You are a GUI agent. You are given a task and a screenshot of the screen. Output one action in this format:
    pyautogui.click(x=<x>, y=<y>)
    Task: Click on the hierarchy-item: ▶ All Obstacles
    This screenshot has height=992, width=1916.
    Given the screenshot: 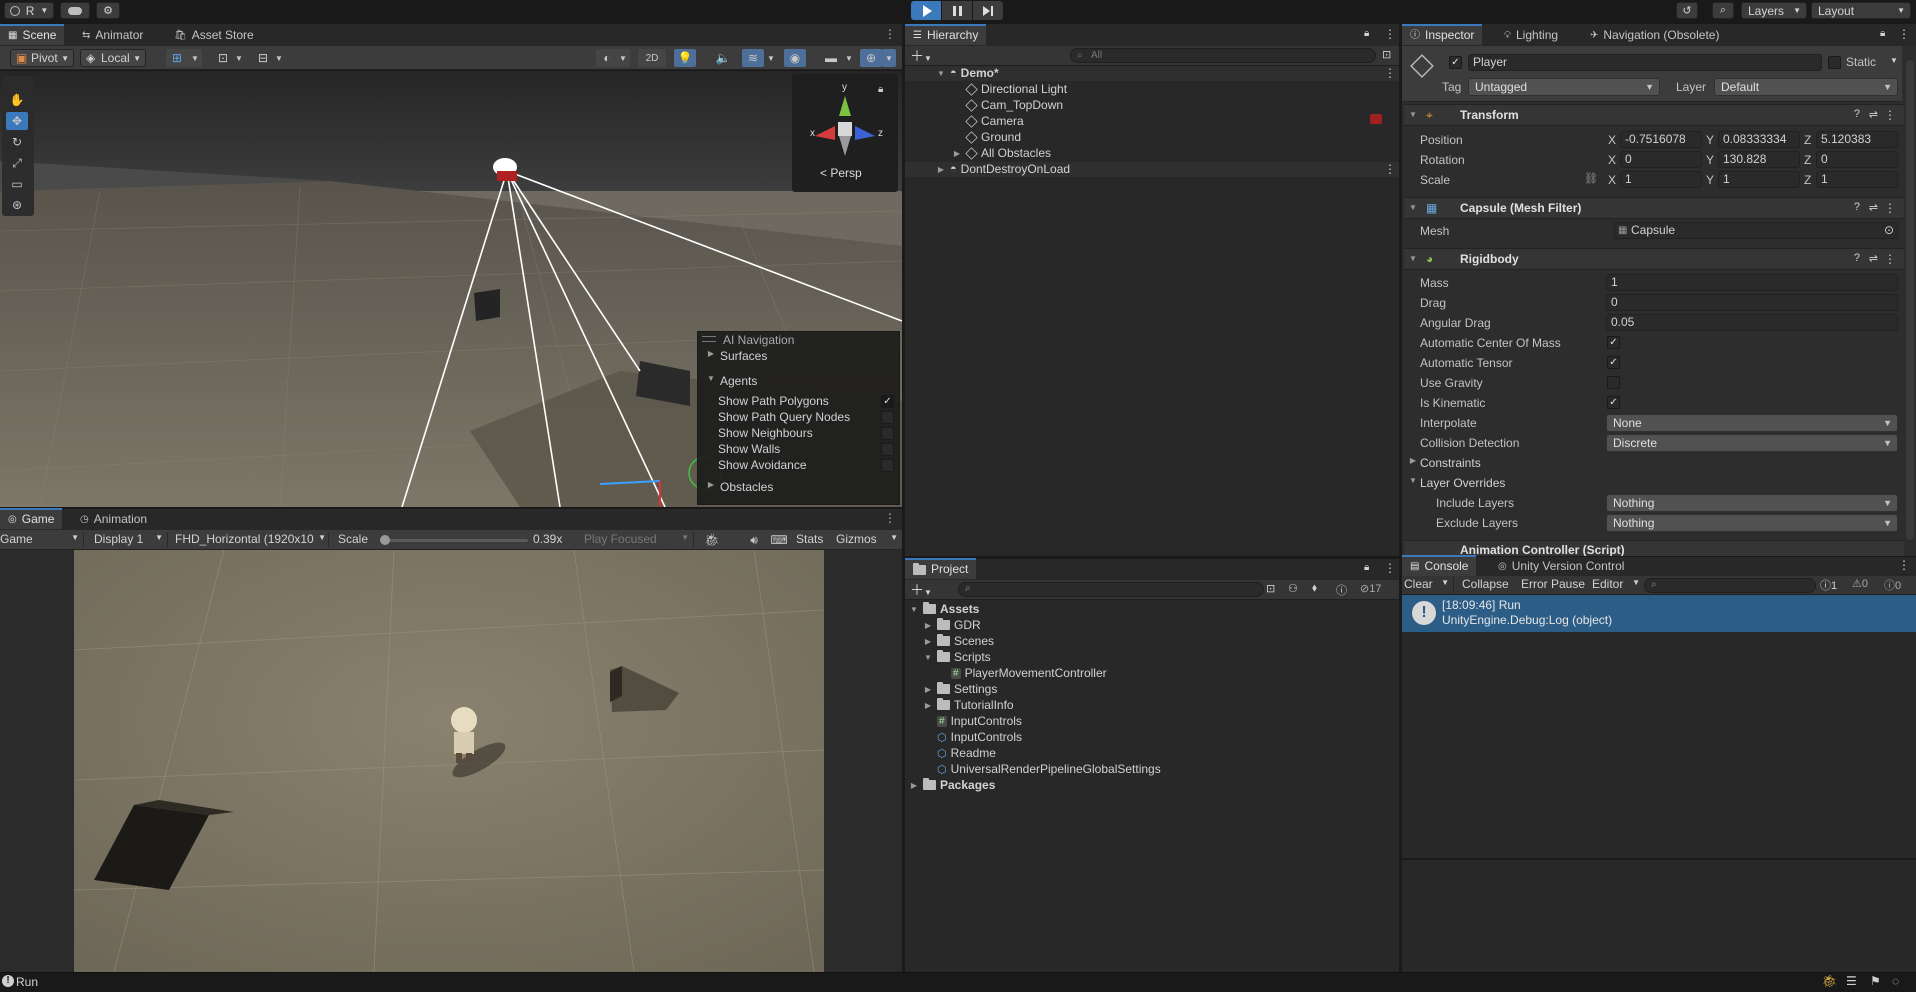 What is the action you would take?
    pyautogui.click(x=1001, y=153)
    